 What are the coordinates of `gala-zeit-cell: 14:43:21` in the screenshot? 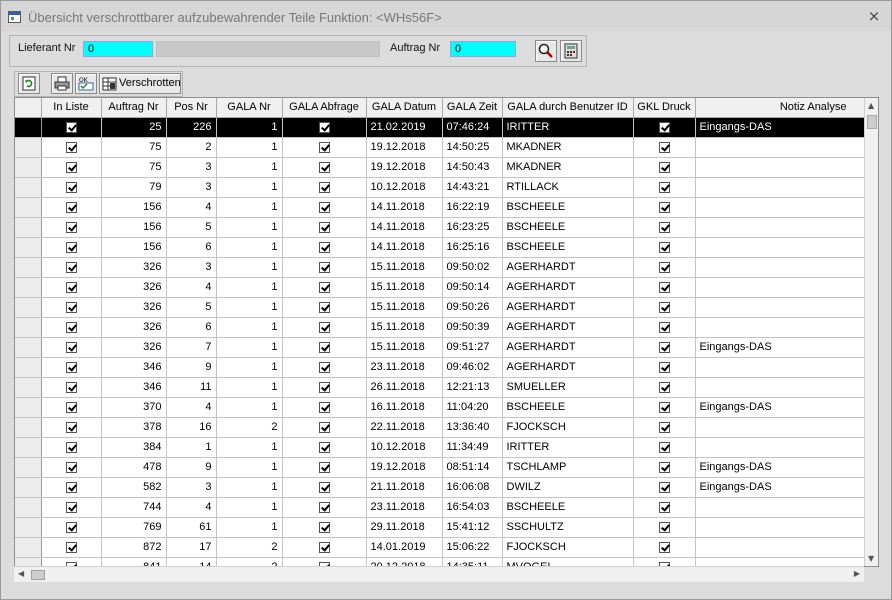 It's located at (472, 187).